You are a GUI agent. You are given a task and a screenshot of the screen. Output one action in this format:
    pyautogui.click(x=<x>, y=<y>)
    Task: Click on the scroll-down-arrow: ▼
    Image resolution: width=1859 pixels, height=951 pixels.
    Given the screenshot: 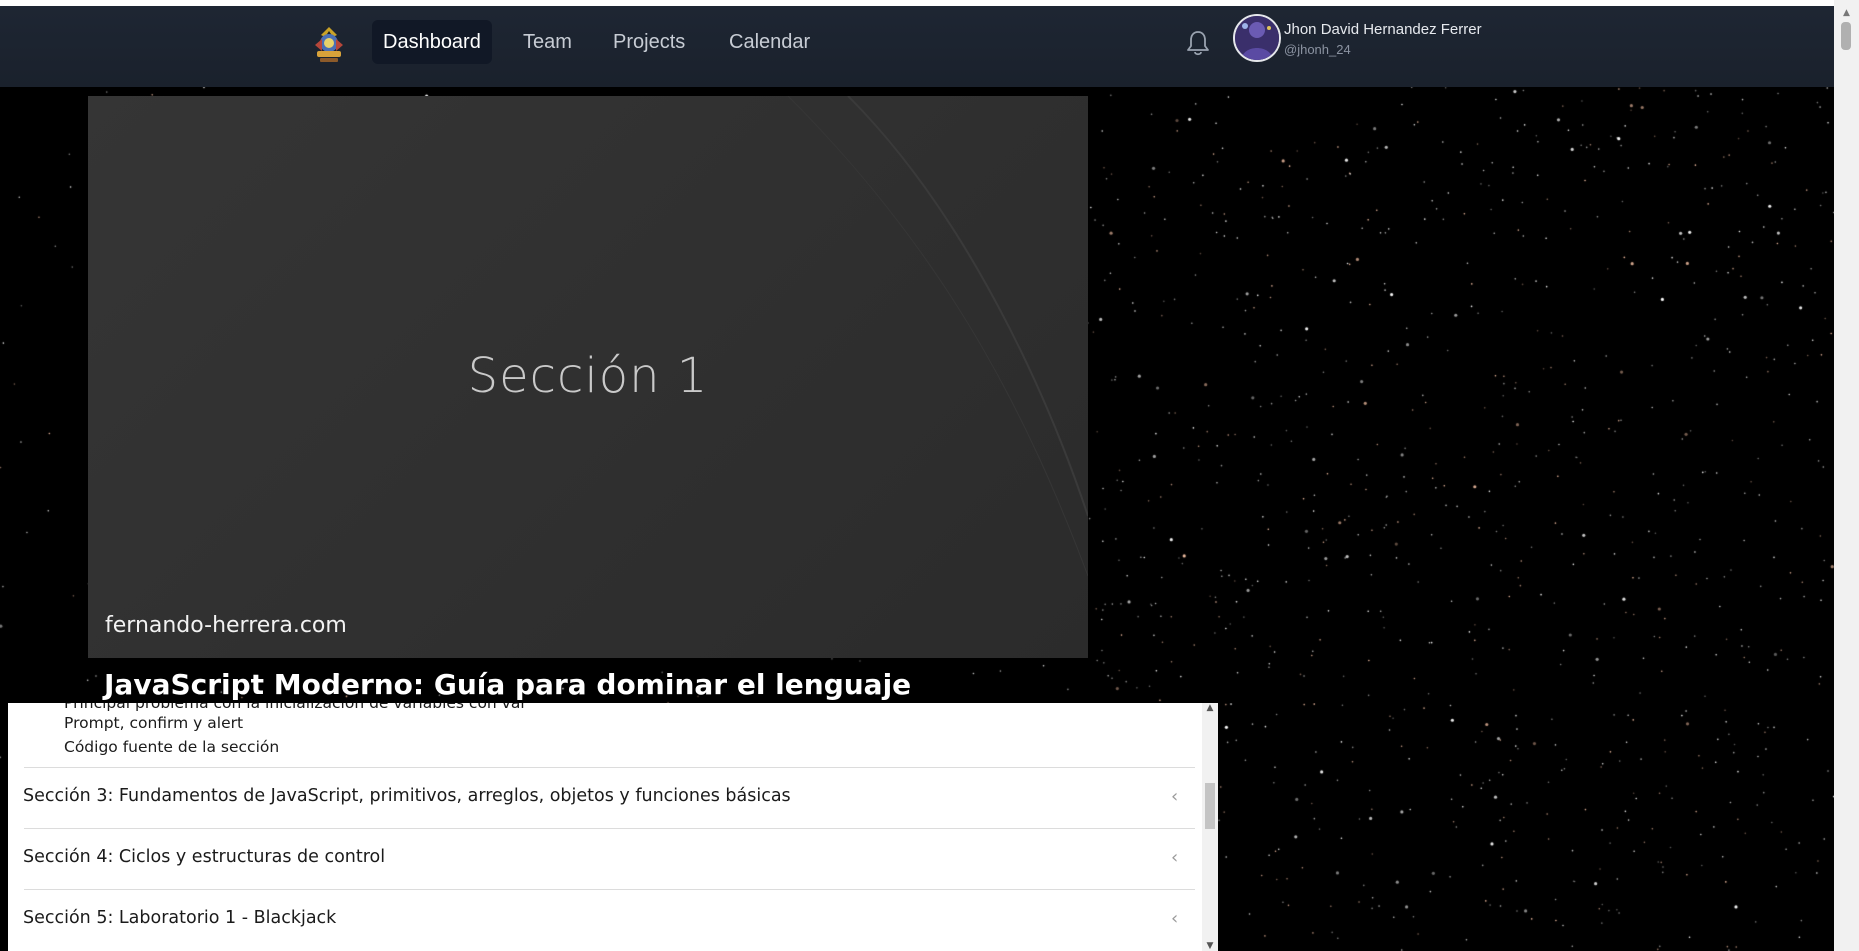 What is the action you would take?
    pyautogui.click(x=1210, y=946)
    